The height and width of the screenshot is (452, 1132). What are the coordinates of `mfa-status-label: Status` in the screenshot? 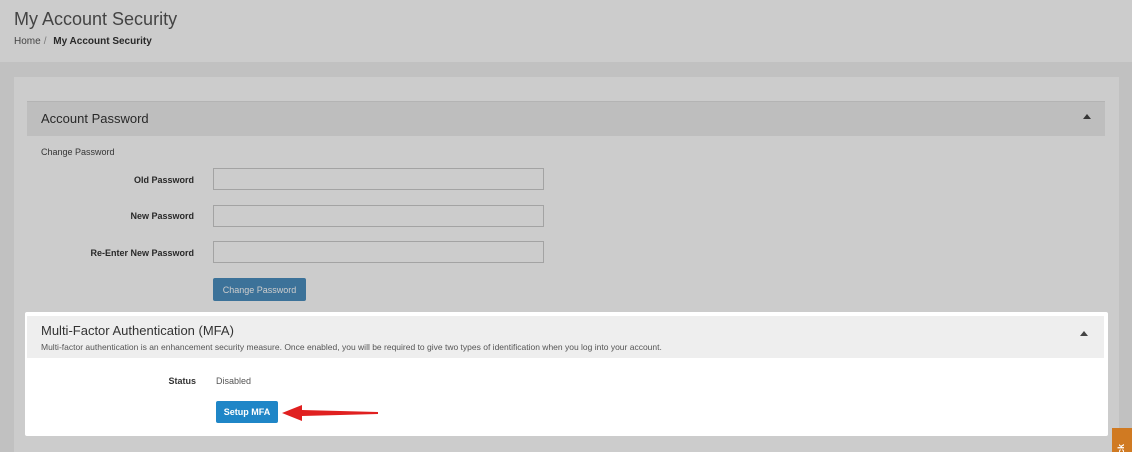 It's located at (182, 381).